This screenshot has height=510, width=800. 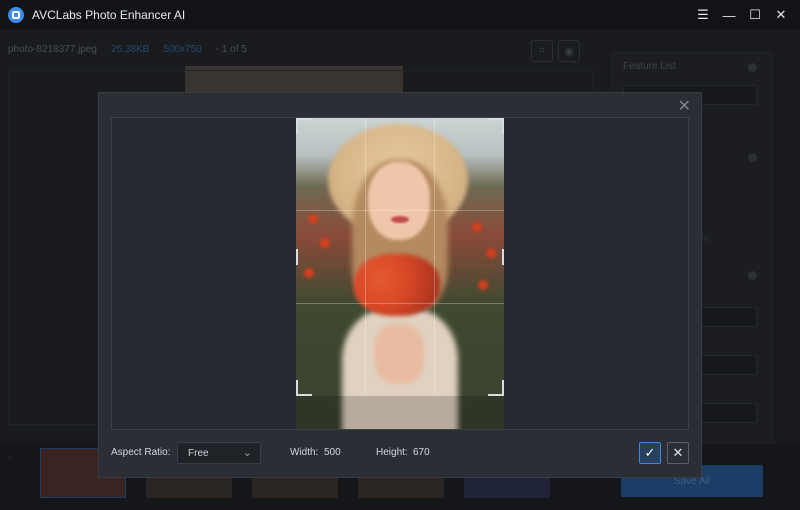 I want to click on filmstrip-prev-icon: ‹, so click(x=10, y=457).